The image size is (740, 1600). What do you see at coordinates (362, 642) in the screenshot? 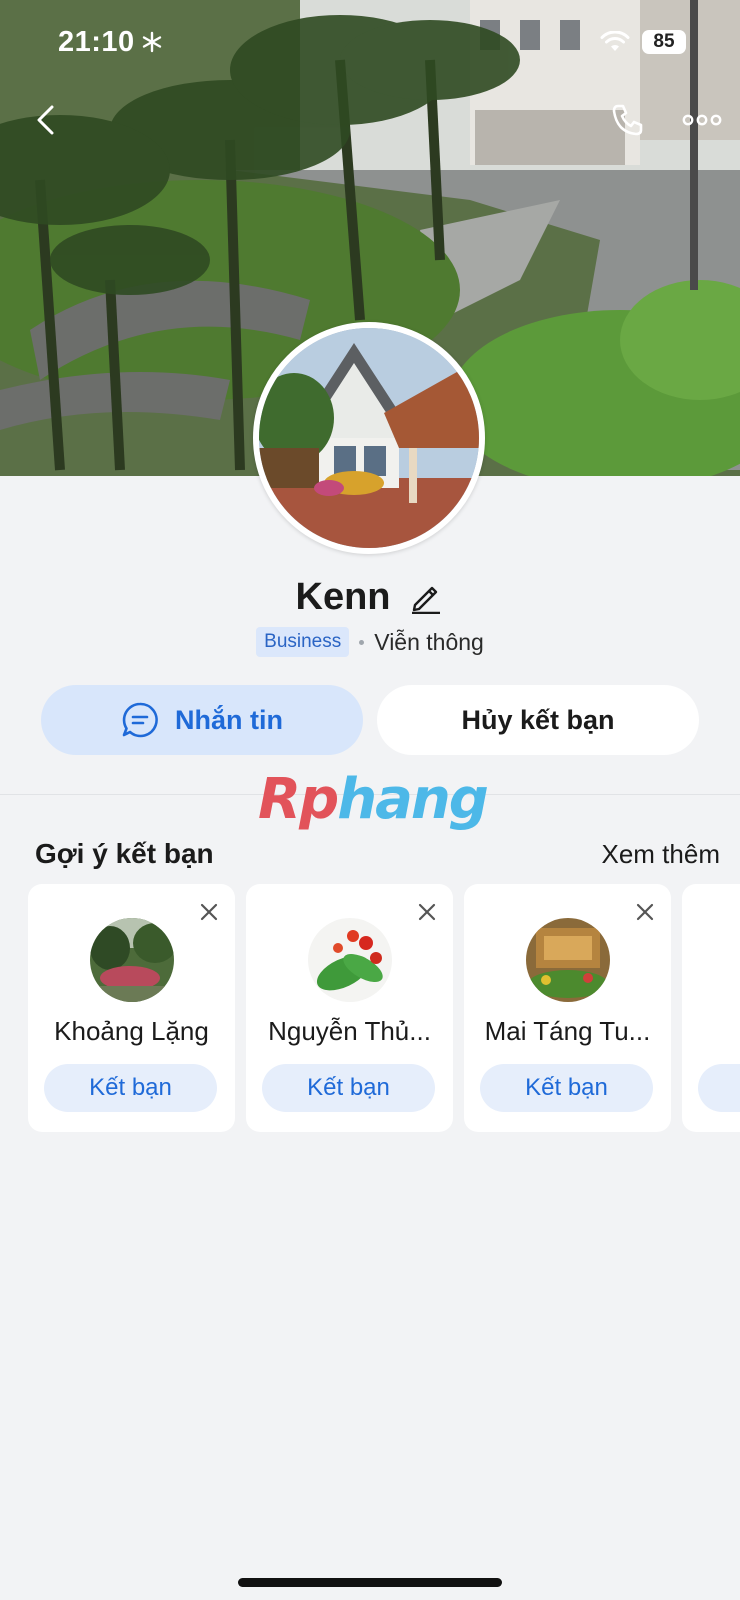
I see `separator-dot` at bounding box center [362, 642].